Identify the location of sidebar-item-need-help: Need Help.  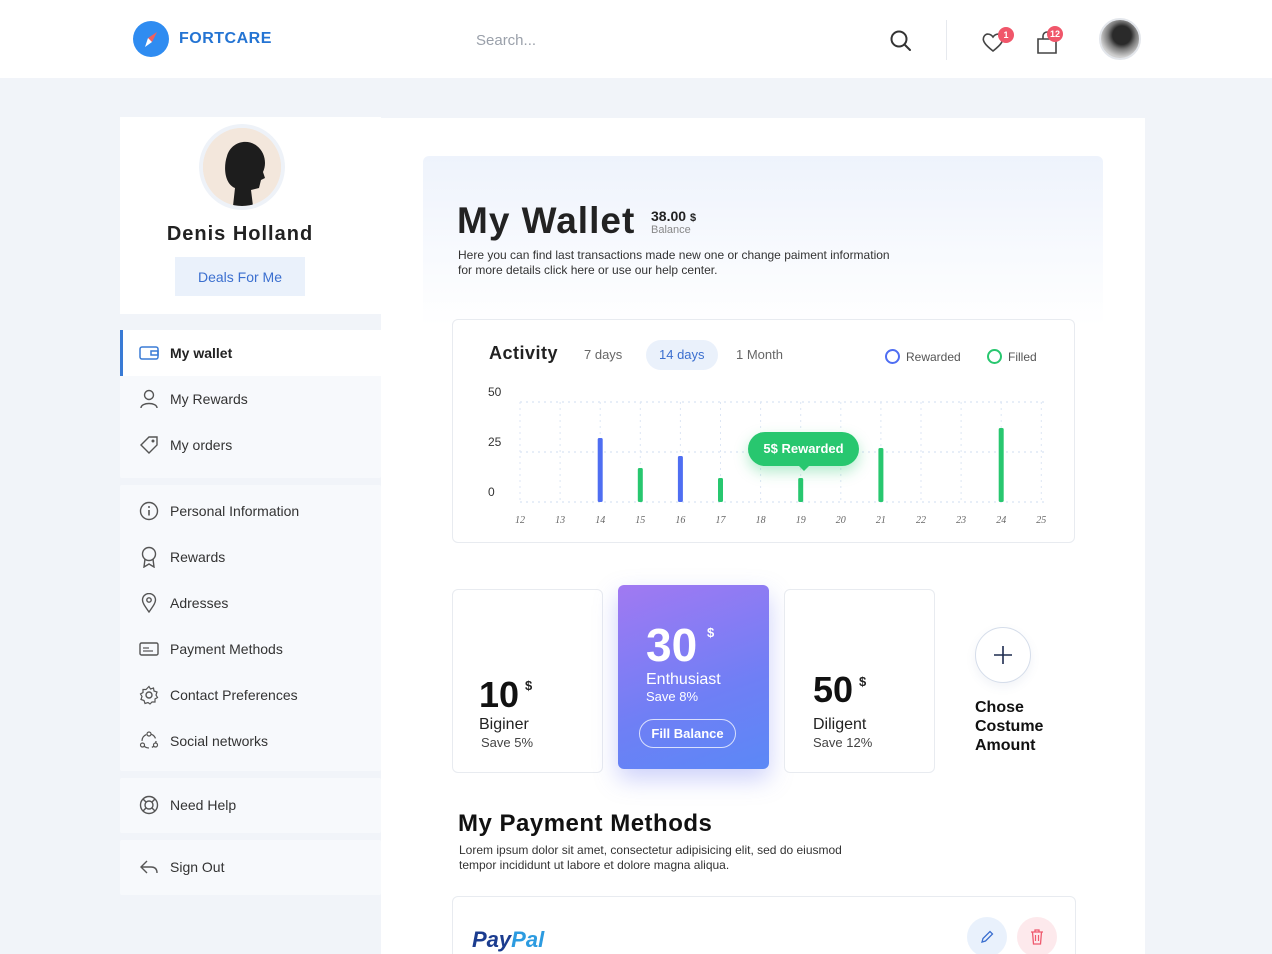
(250, 805).